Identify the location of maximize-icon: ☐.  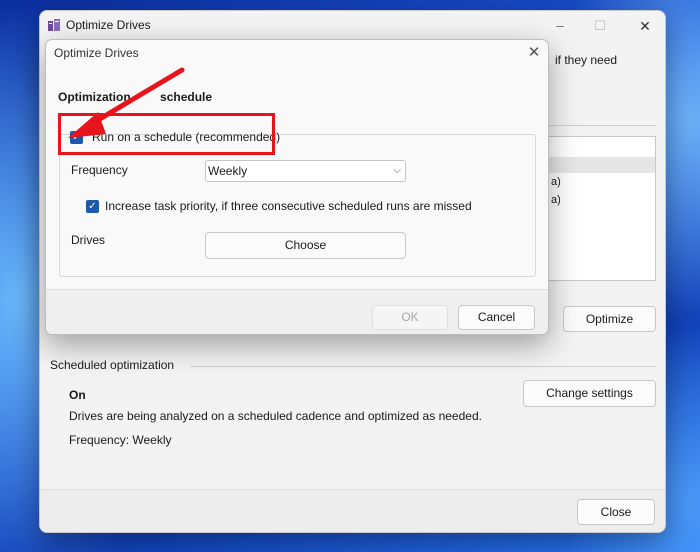
(600, 26).